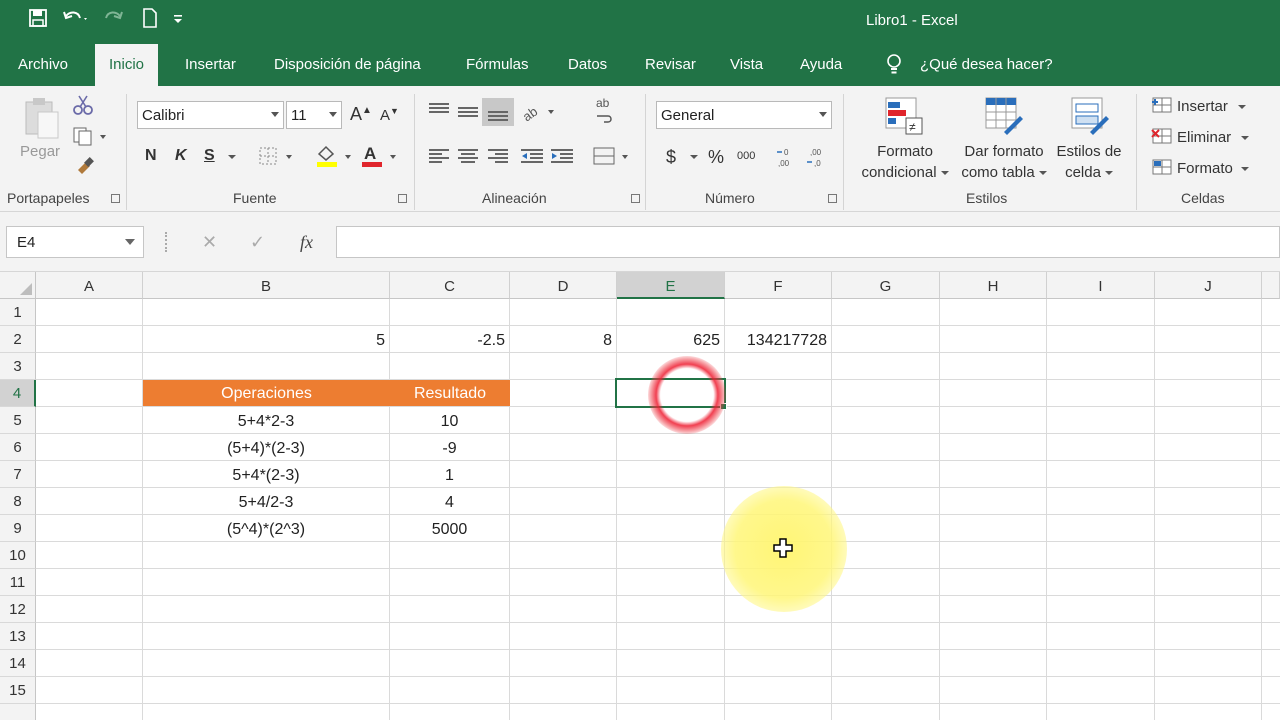 The width and height of the screenshot is (1280, 720). What do you see at coordinates (18, 690) in the screenshot?
I see `row-header-15: 15` at bounding box center [18, 690].